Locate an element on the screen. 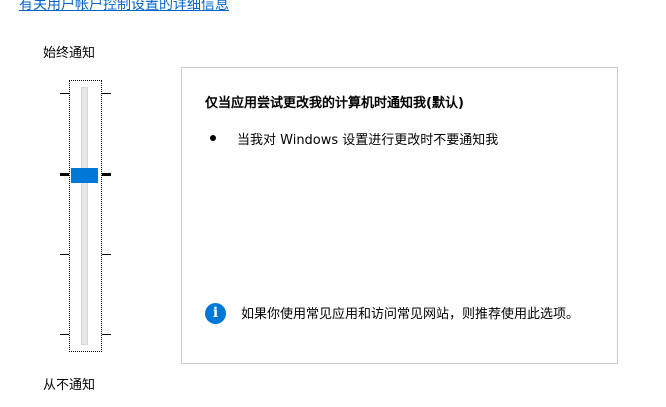 The width and height of the screenshot is (666, 407). info-icon: i is located at coordinates (215, 313).